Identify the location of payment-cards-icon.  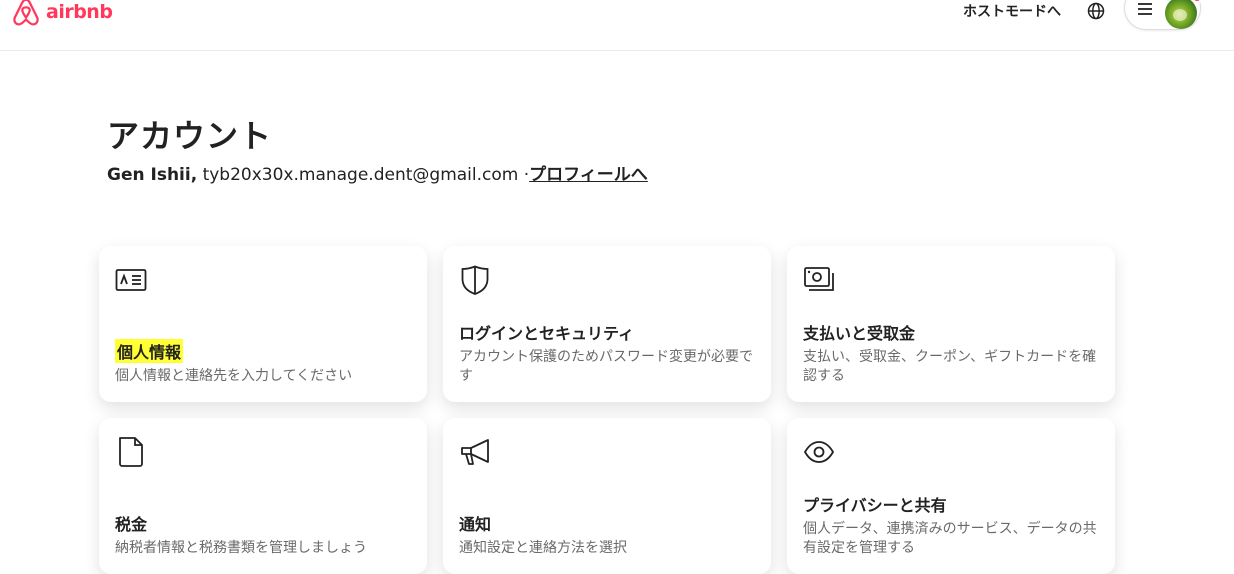
(819, 279).